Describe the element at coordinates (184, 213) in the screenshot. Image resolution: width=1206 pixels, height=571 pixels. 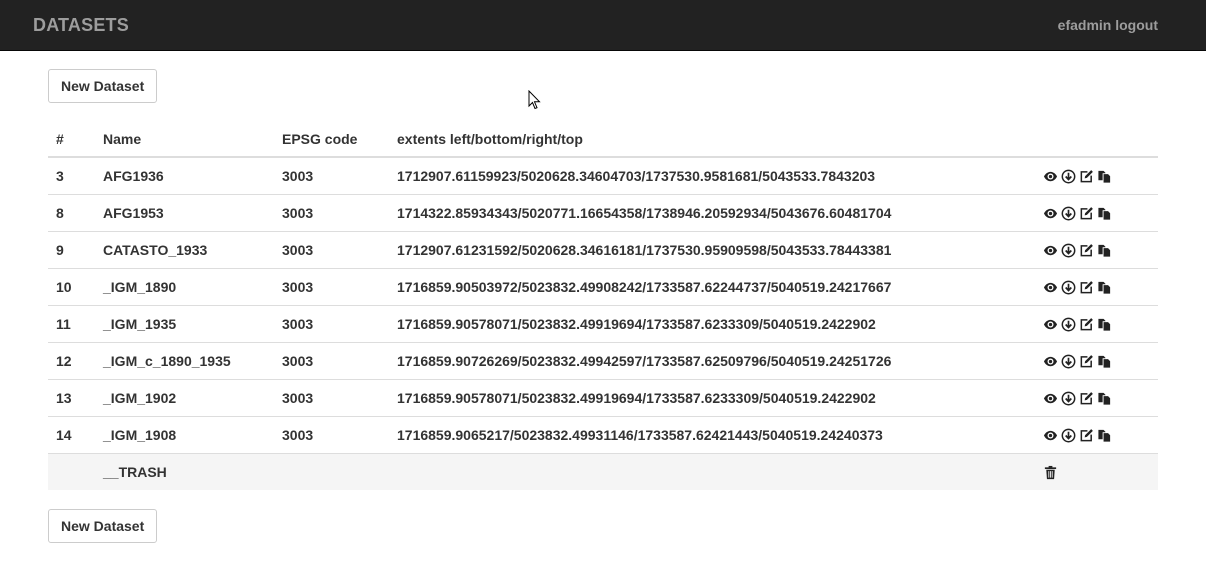
I see `cell-name: AFG1953` at that location.